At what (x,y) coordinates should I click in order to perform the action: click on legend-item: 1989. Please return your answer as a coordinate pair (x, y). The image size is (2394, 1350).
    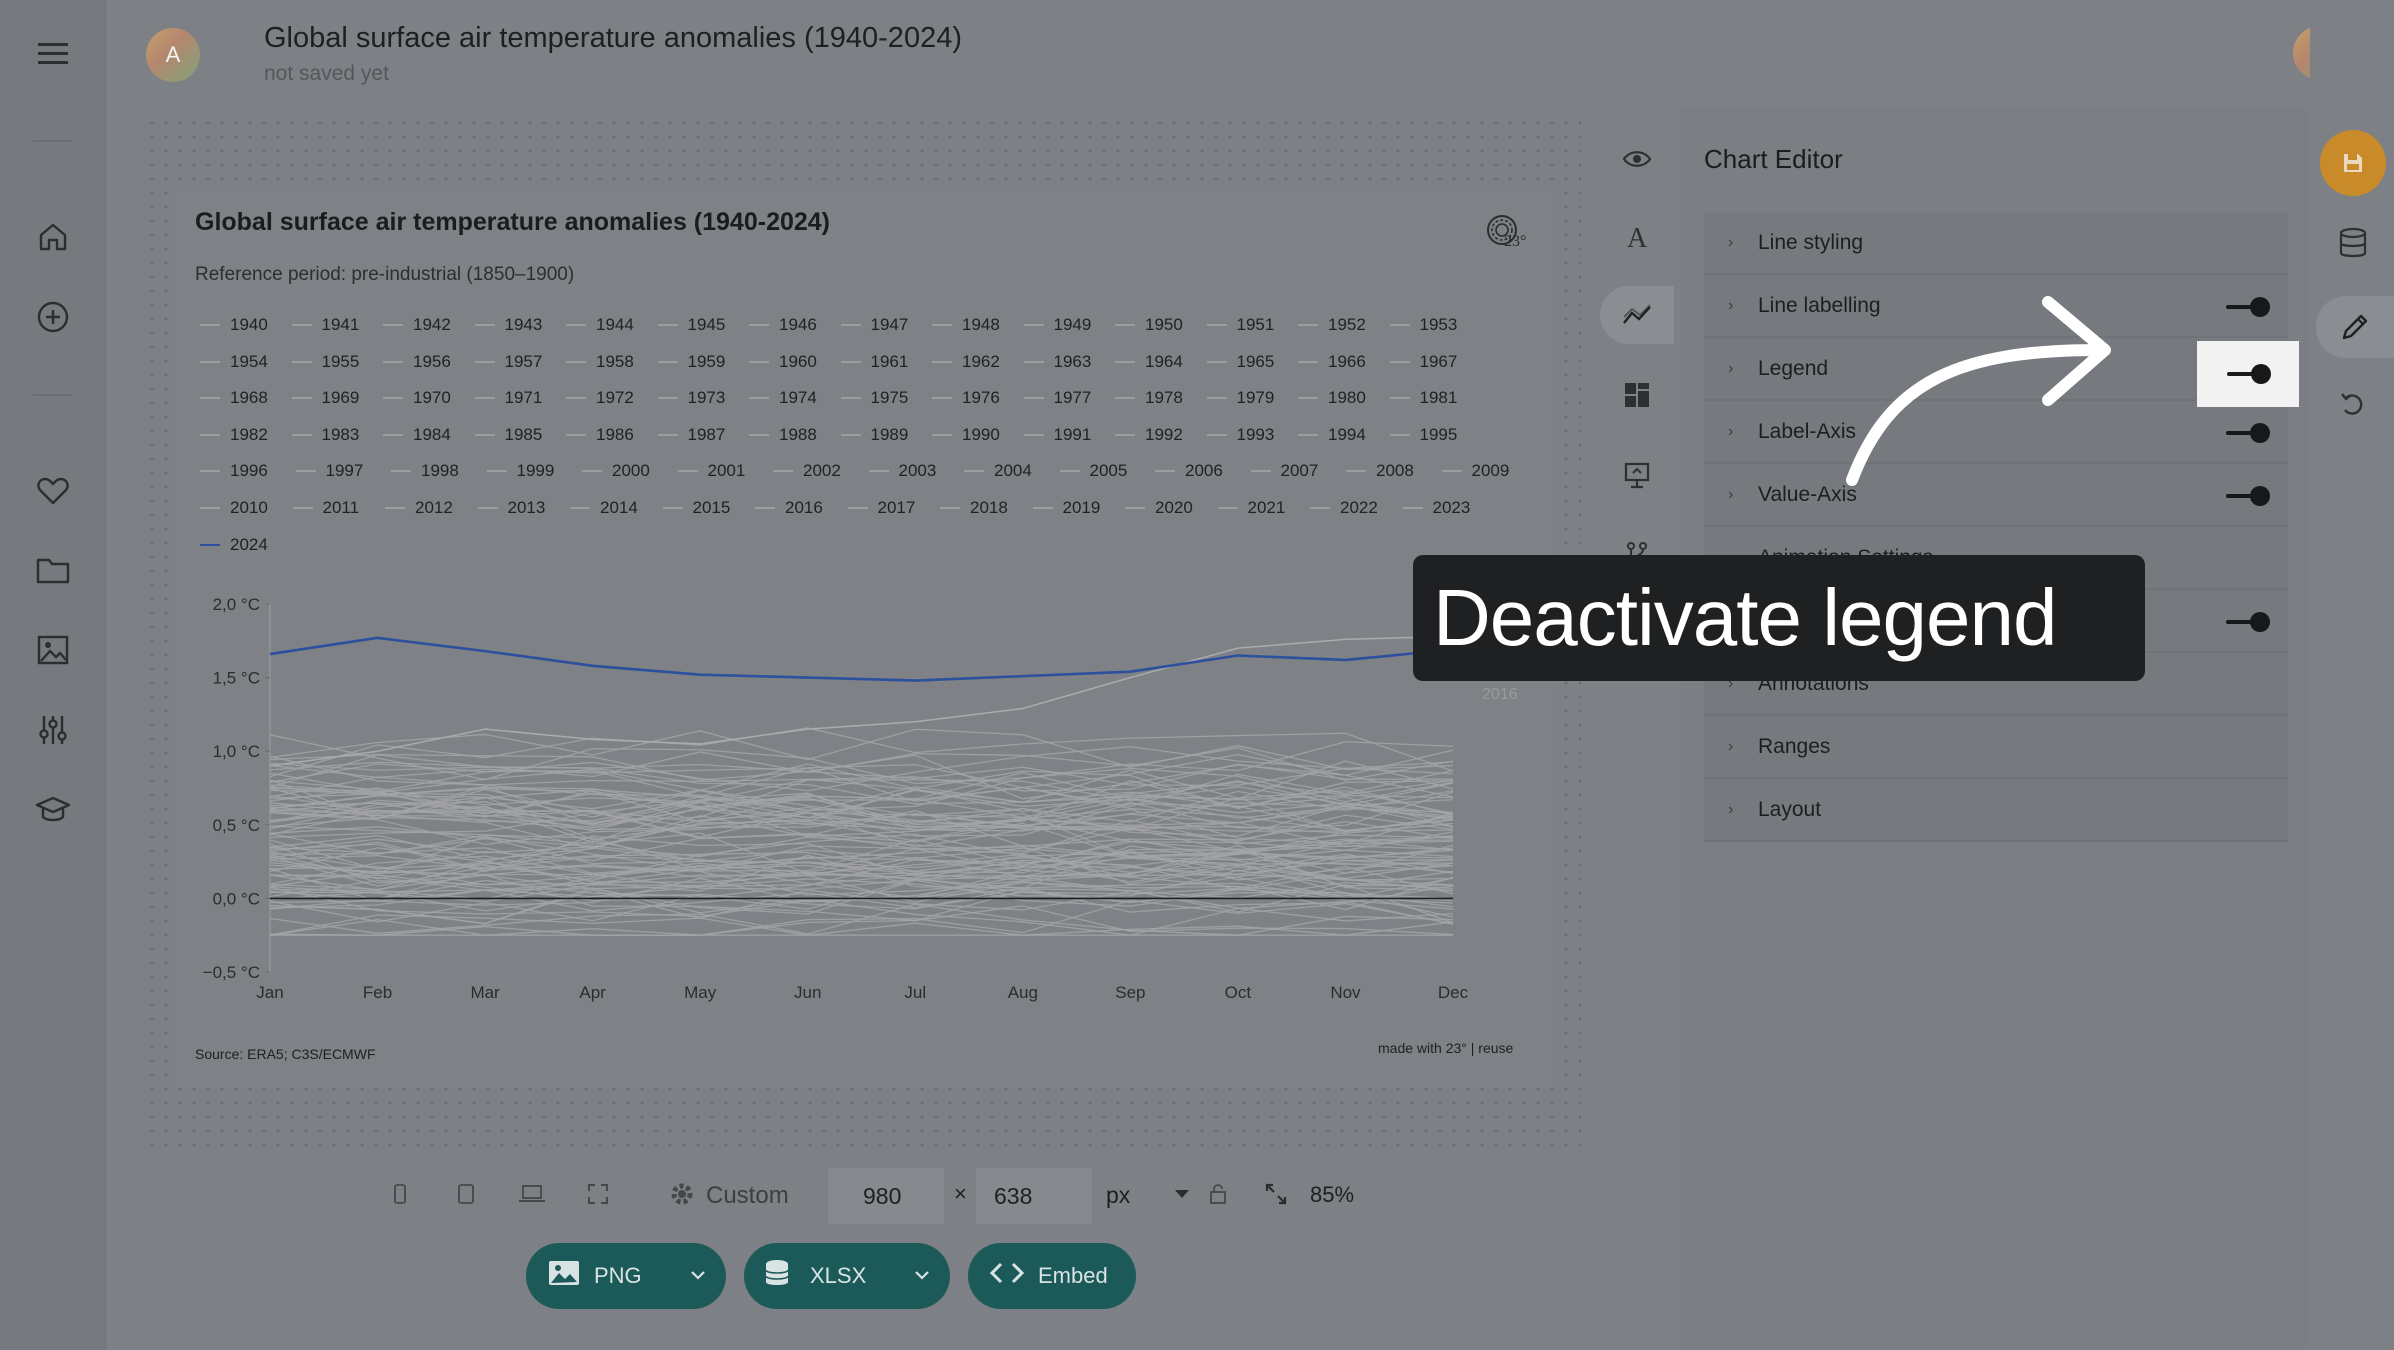
    Looking at the image, I should click on (874, 435).